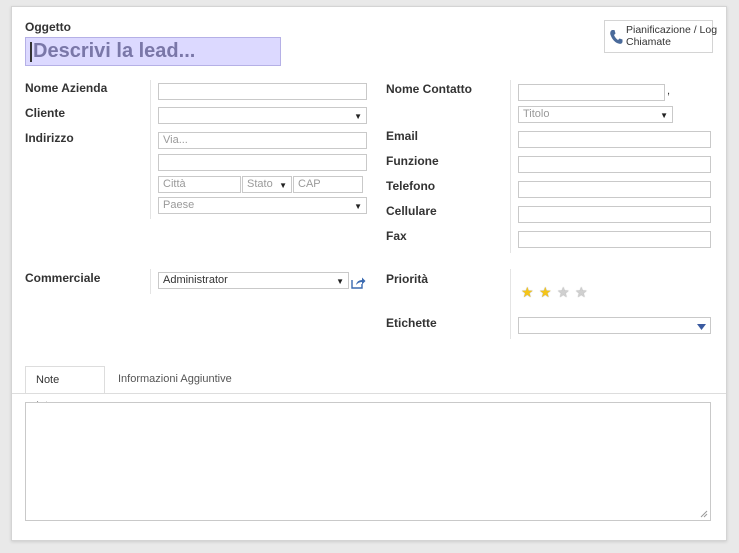  I want to click on left-separator, so click(150, 149).